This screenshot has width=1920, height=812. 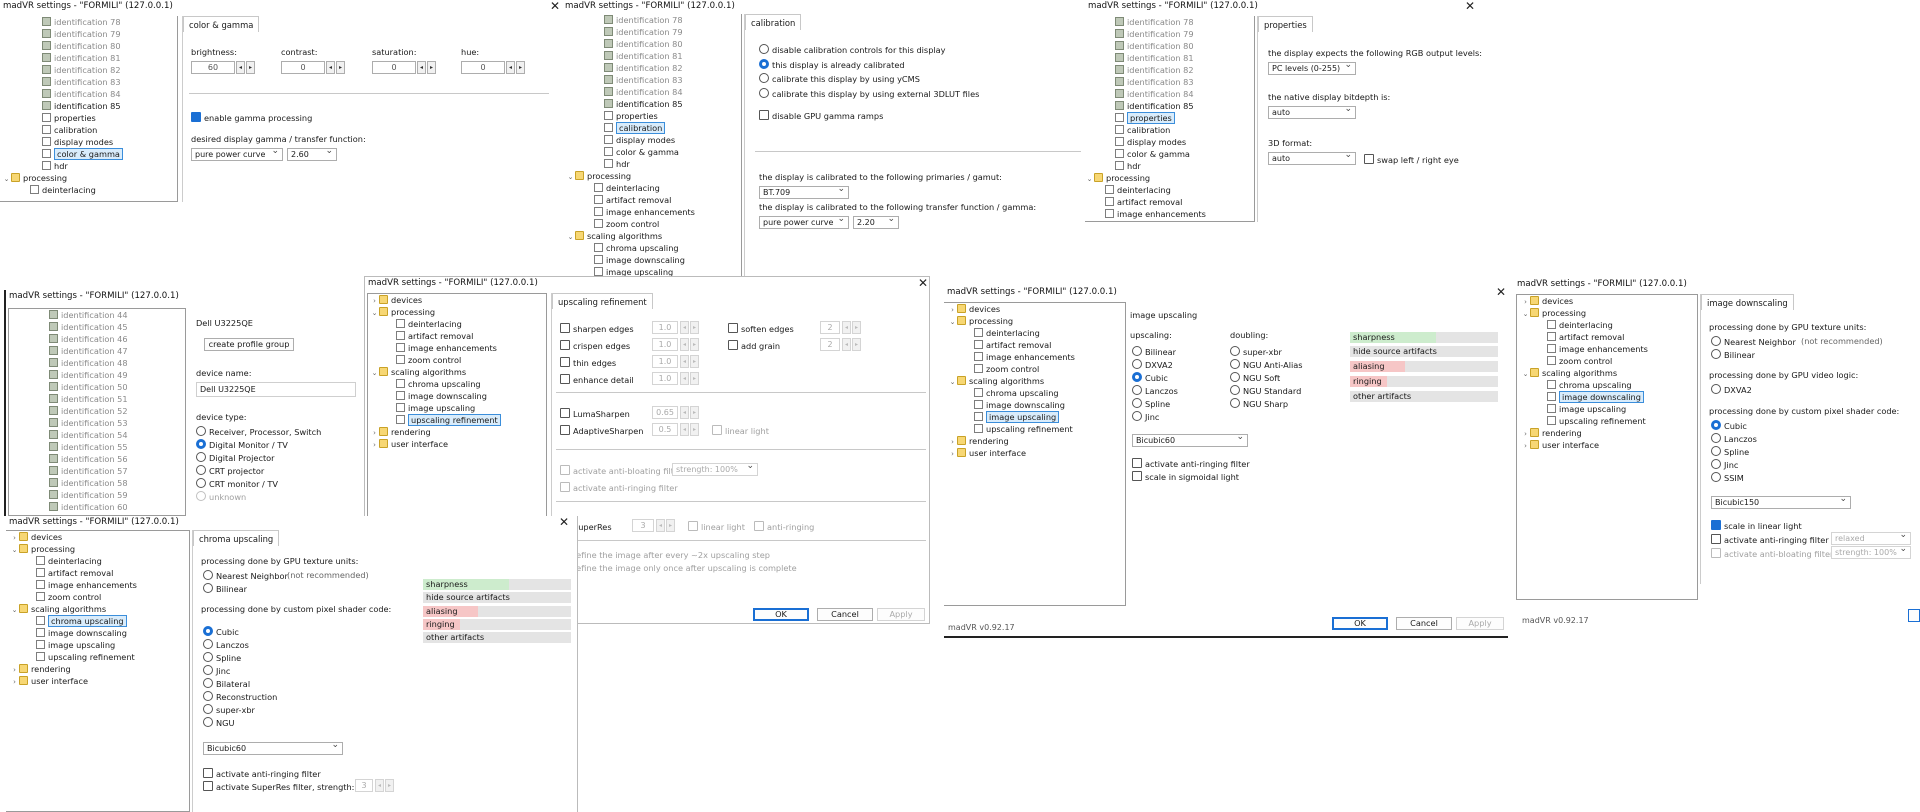 What do you see at coordinates (643, 525) in the screenshot?
I see `superres-value: 3` at bounding box center [643, 525].